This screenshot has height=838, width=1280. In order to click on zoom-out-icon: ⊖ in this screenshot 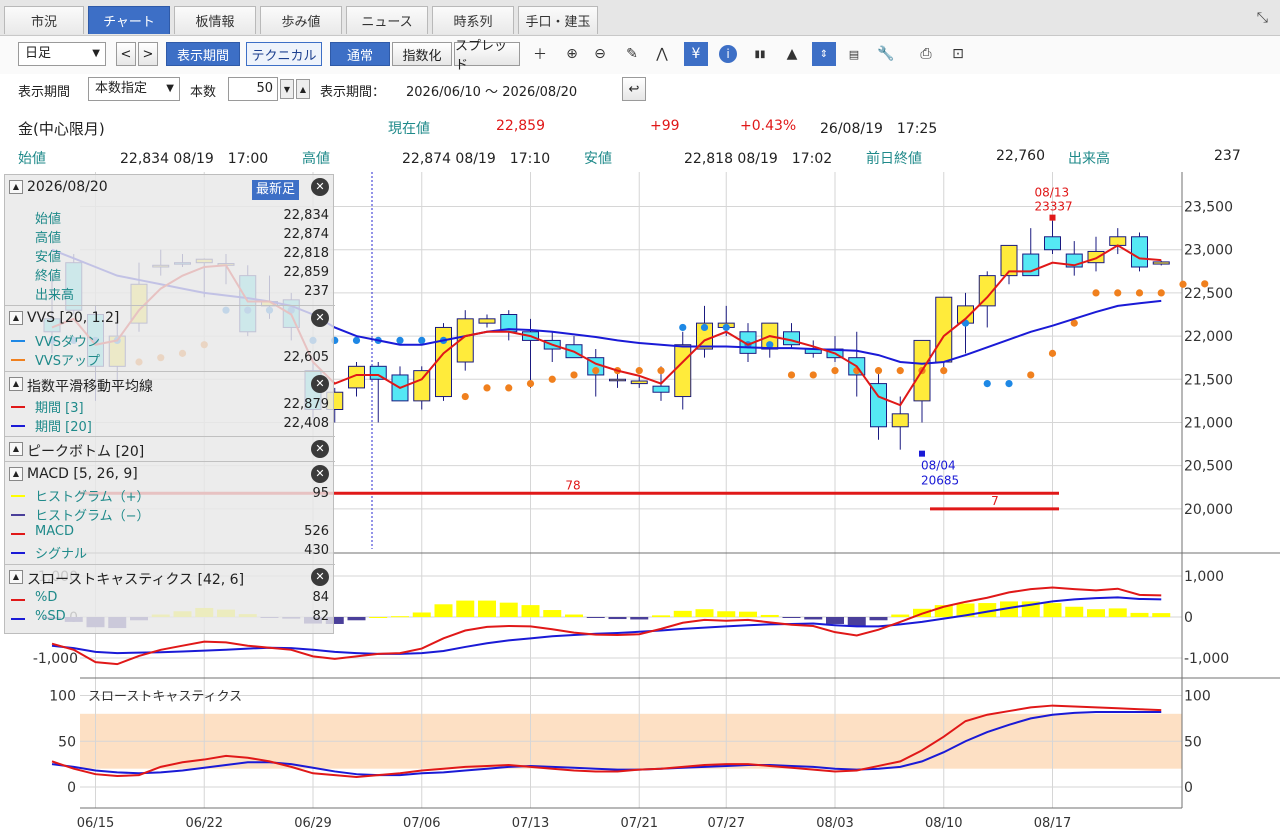, I will do `click(600, 54)`.